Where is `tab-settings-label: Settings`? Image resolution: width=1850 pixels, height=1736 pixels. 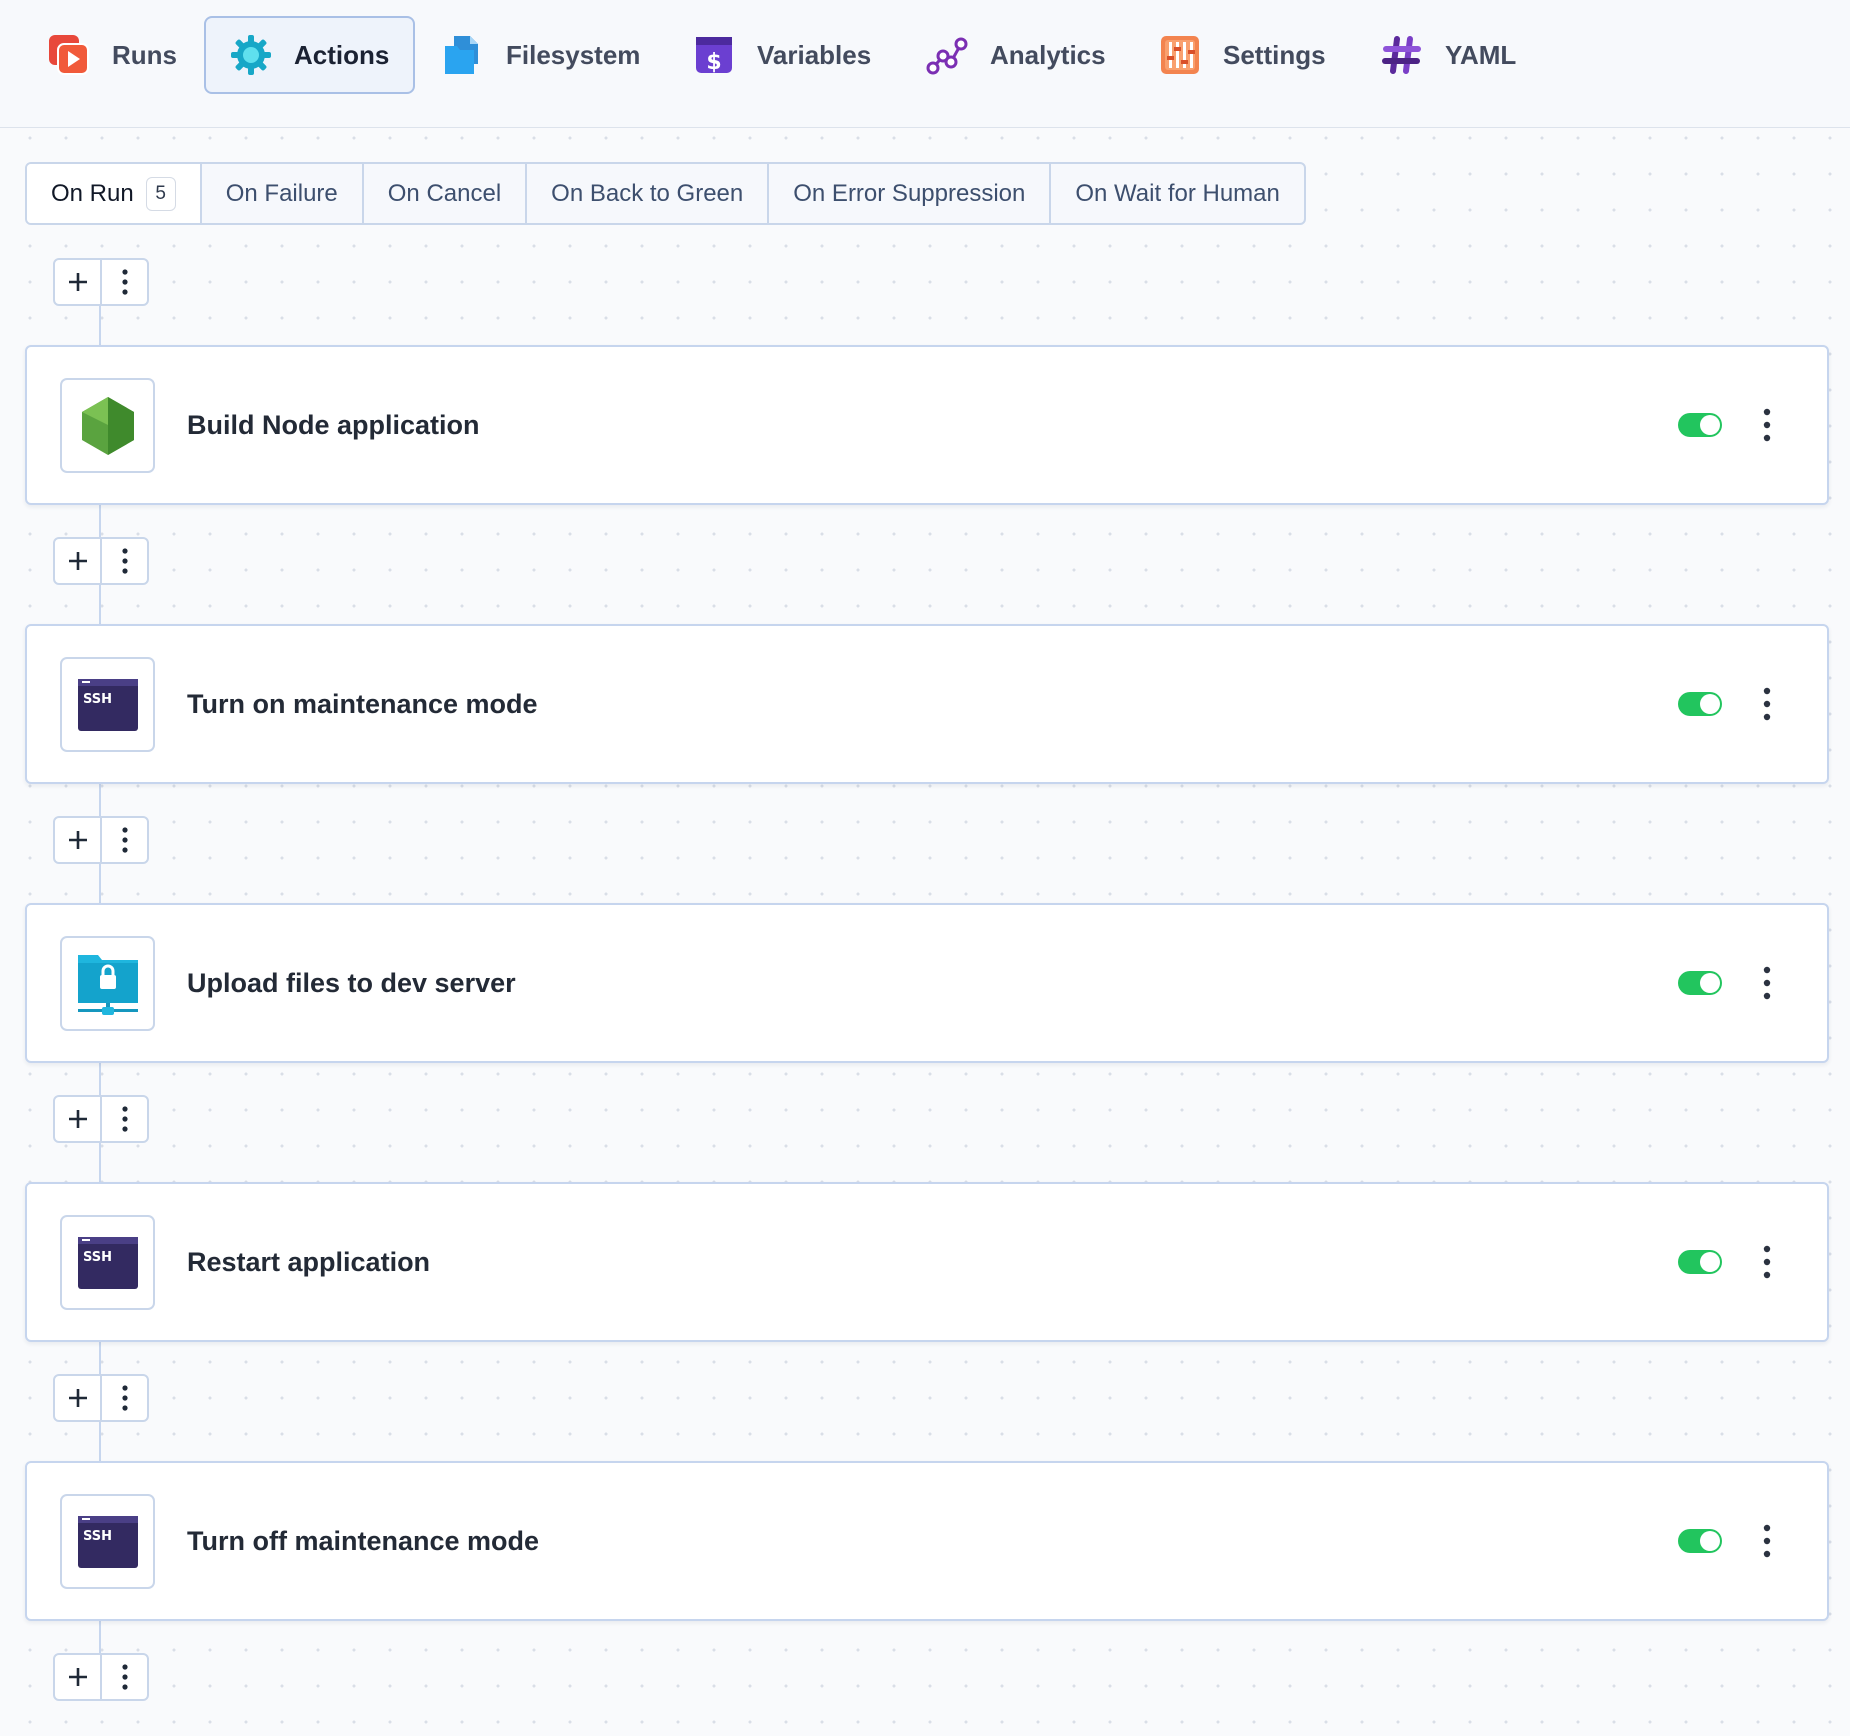
tab-settings-label: Settings is located at coordinates (1274, 54).